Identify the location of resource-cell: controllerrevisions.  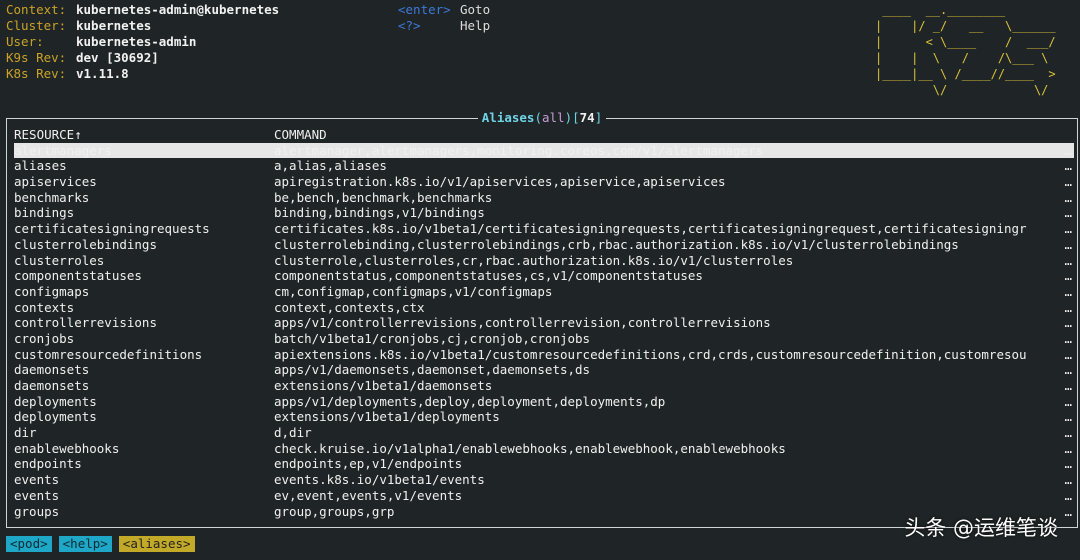
(85, 323).